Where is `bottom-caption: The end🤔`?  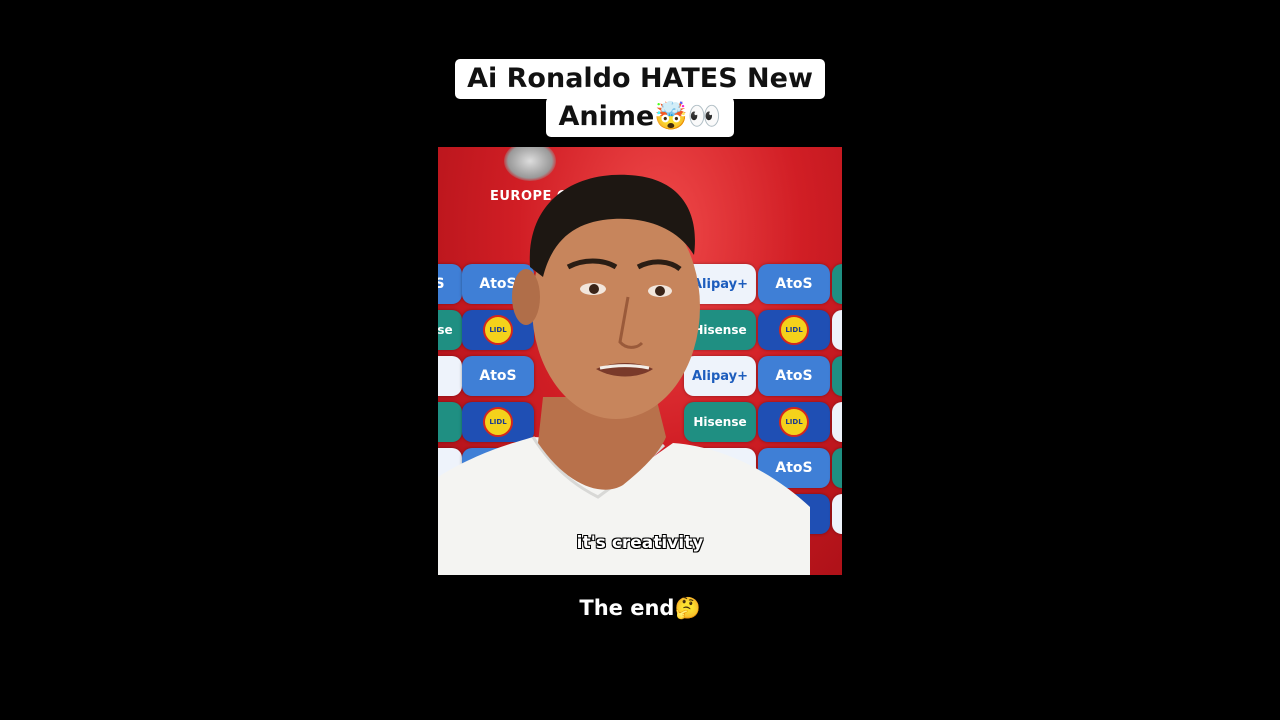 bottom-caption: The end🤔 is located at coordinates (640, 608).